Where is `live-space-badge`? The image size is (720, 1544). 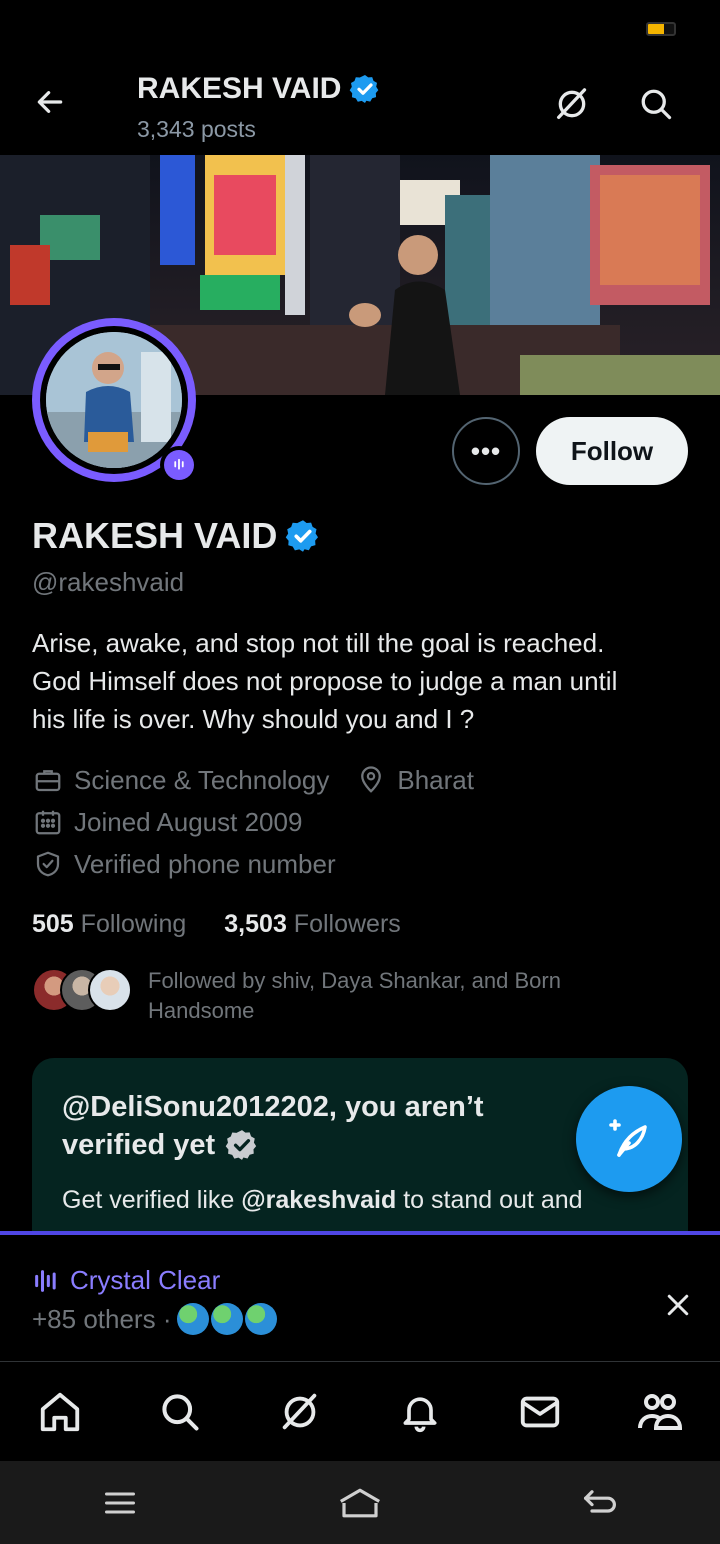
live-space-badge is located at coordinates (179, 465).